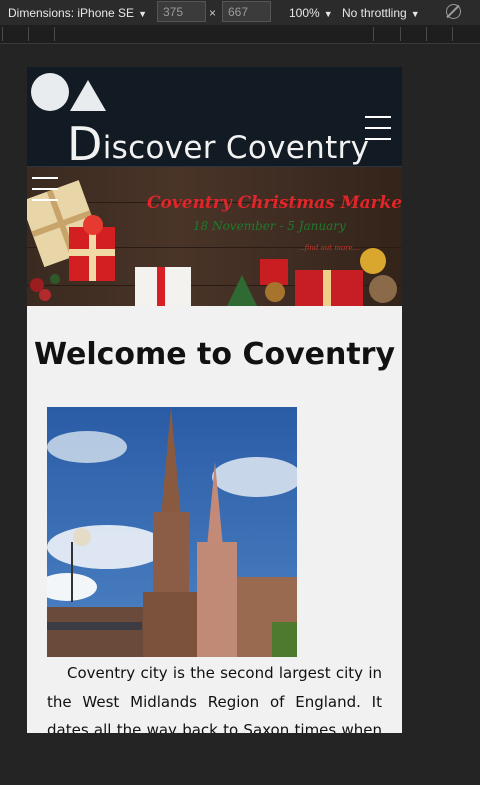 The width and height of the screenshot is (480, 785). I want to click on throttling-selector: No throttling ▼, so click(381, 13).